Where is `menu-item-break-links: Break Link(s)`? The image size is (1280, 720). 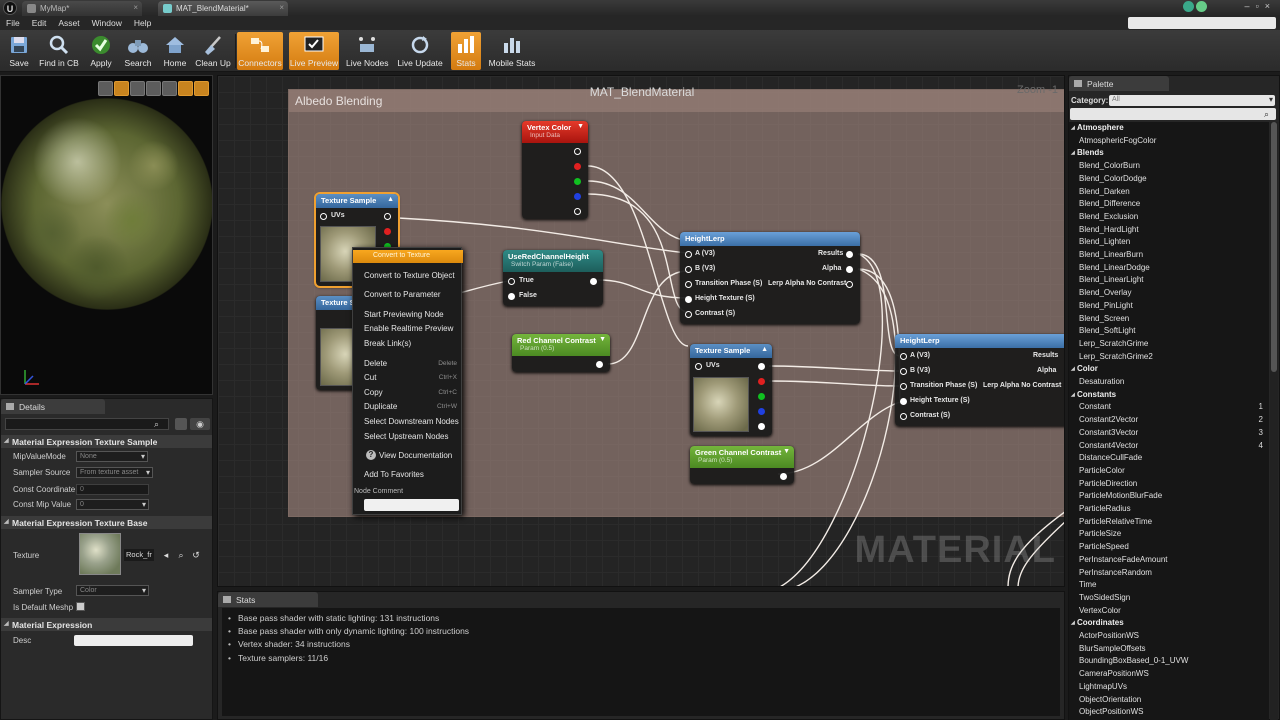
menu-item-break-links: Break Link(s) is located at coordinates (387, 343).